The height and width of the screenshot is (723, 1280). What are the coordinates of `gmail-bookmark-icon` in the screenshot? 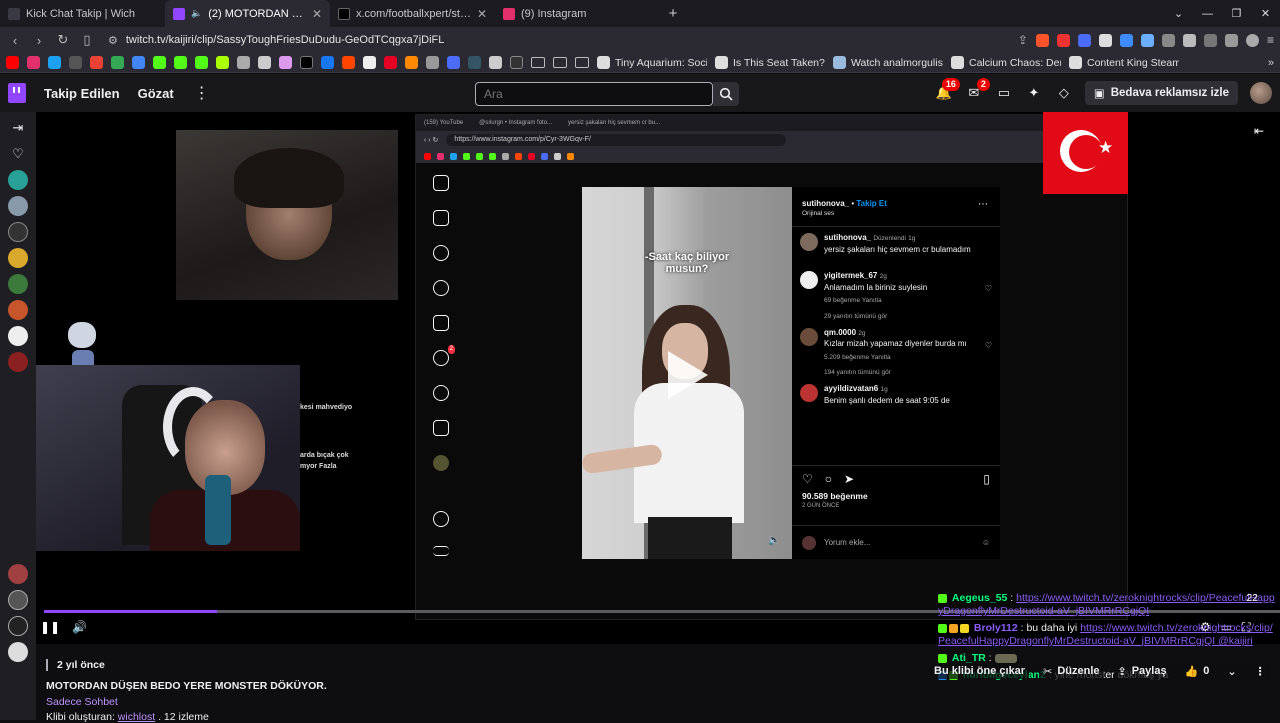 It's located at (96, 62).